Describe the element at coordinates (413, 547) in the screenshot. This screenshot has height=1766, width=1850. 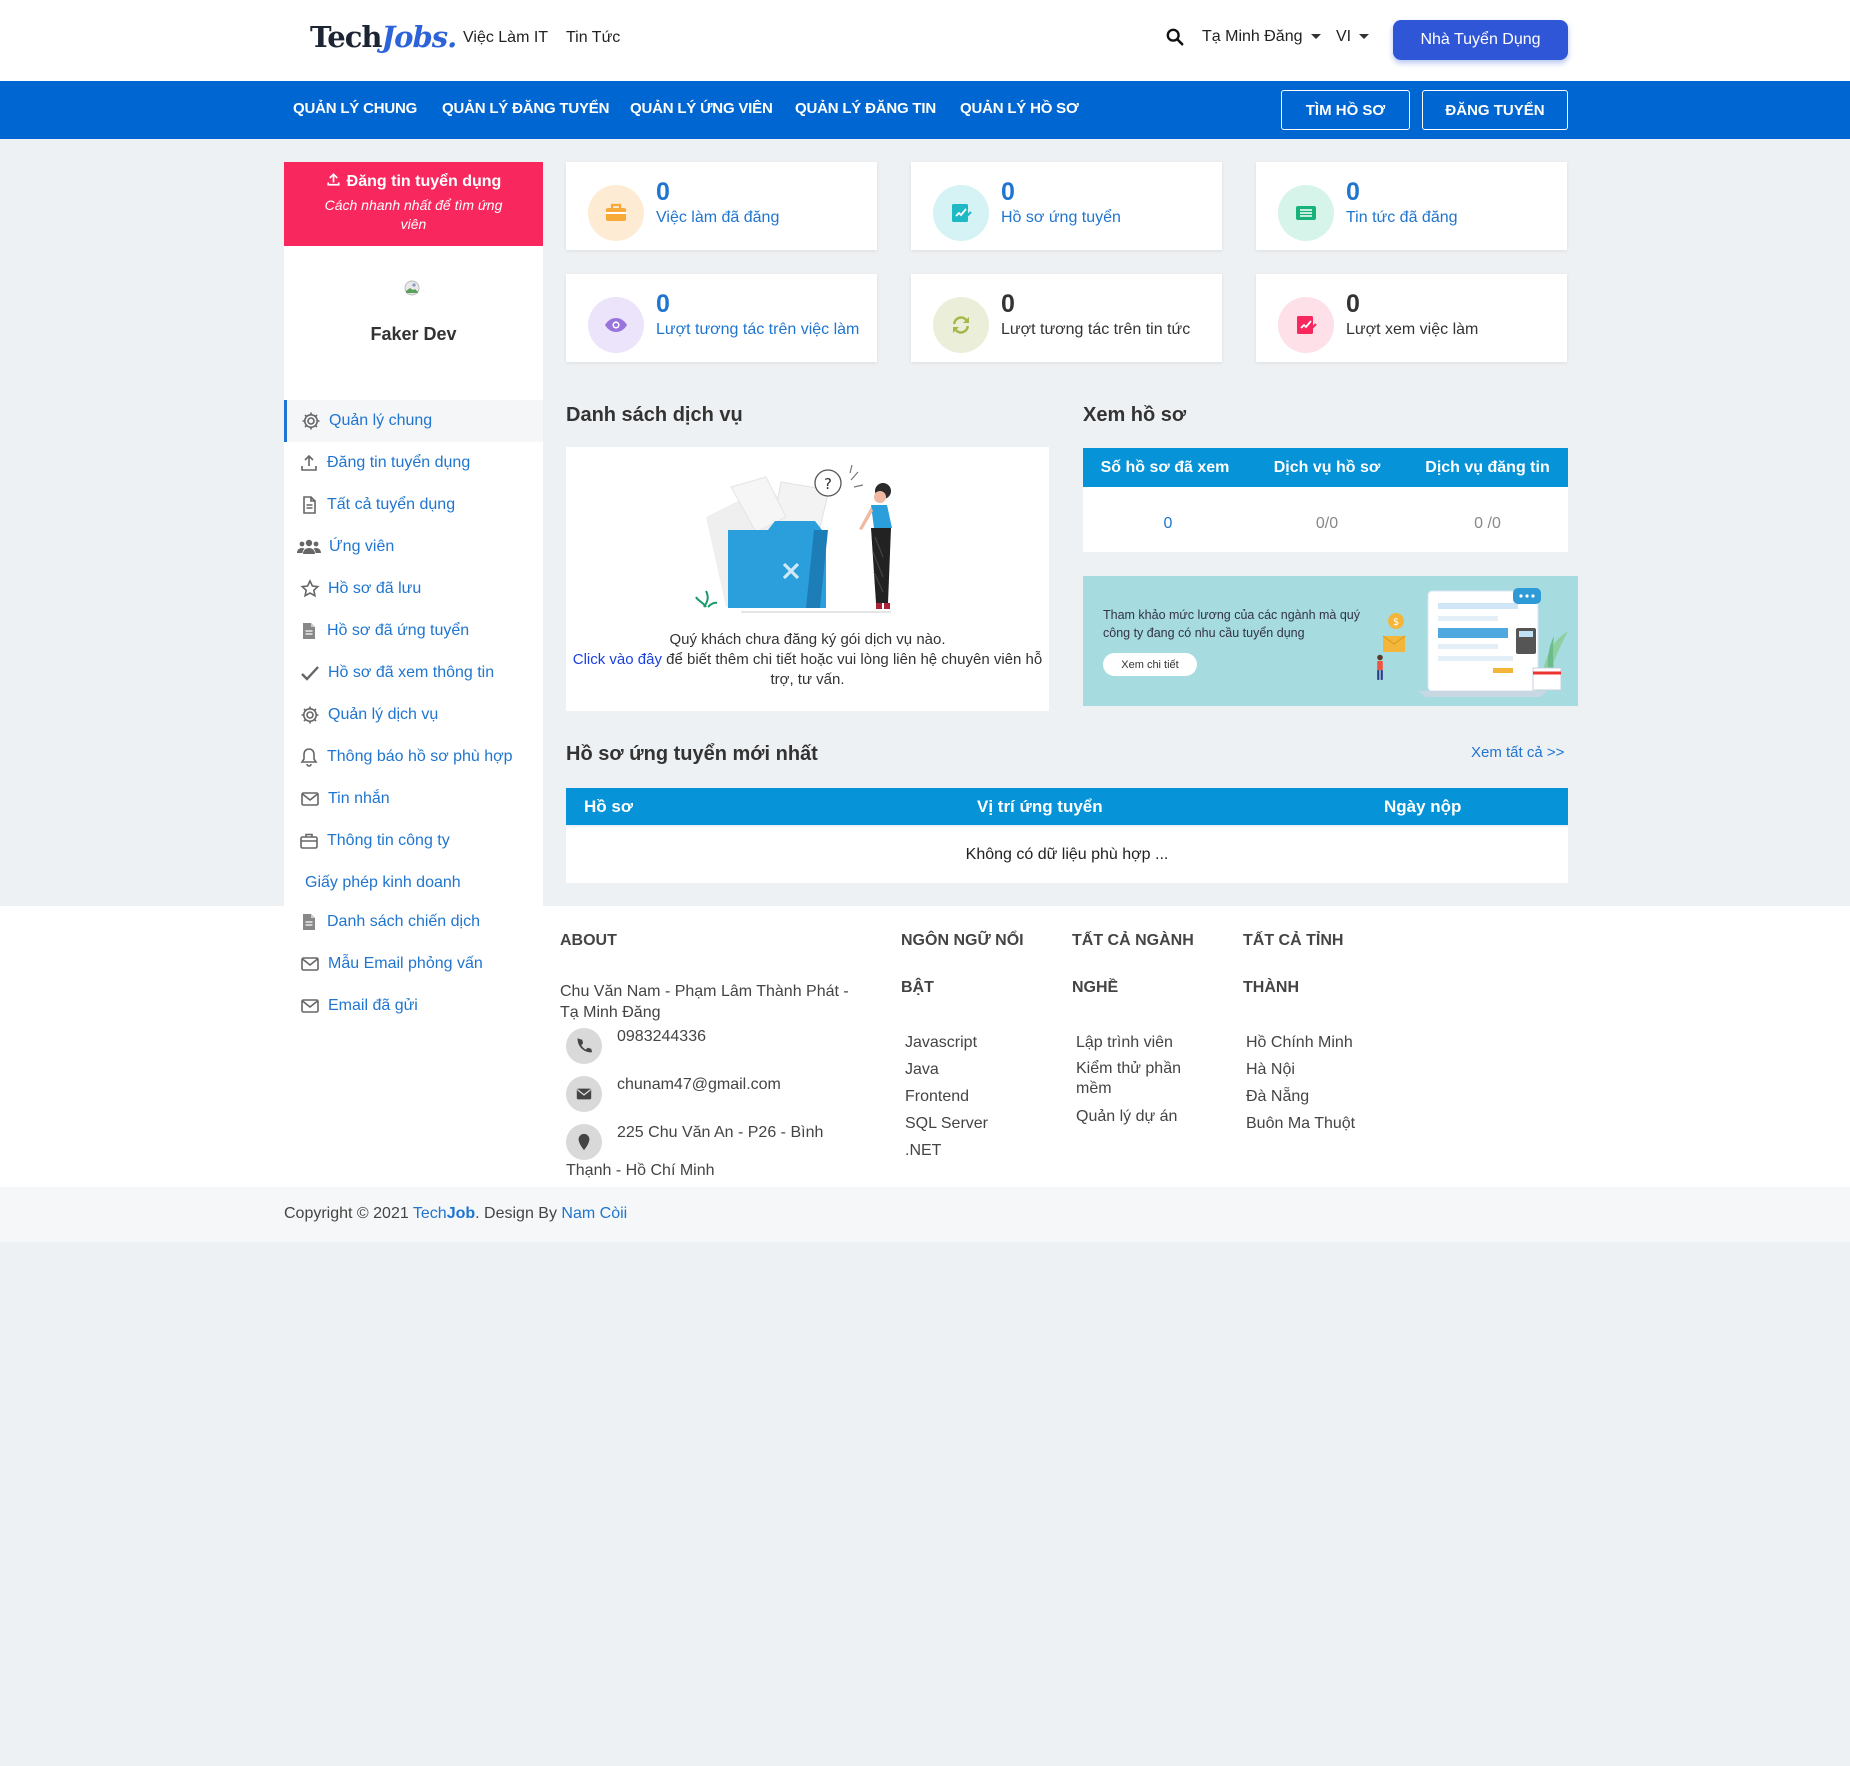
I see `sidebar-item-candidates: Ứng viên` at that location.